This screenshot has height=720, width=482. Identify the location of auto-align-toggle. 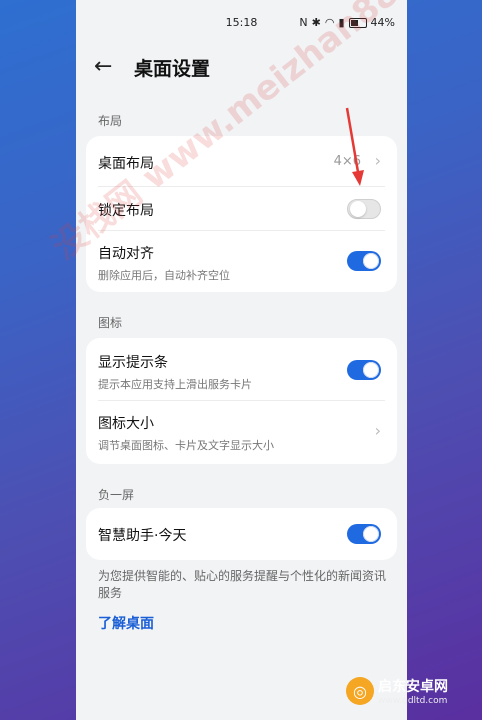
(364, 261).